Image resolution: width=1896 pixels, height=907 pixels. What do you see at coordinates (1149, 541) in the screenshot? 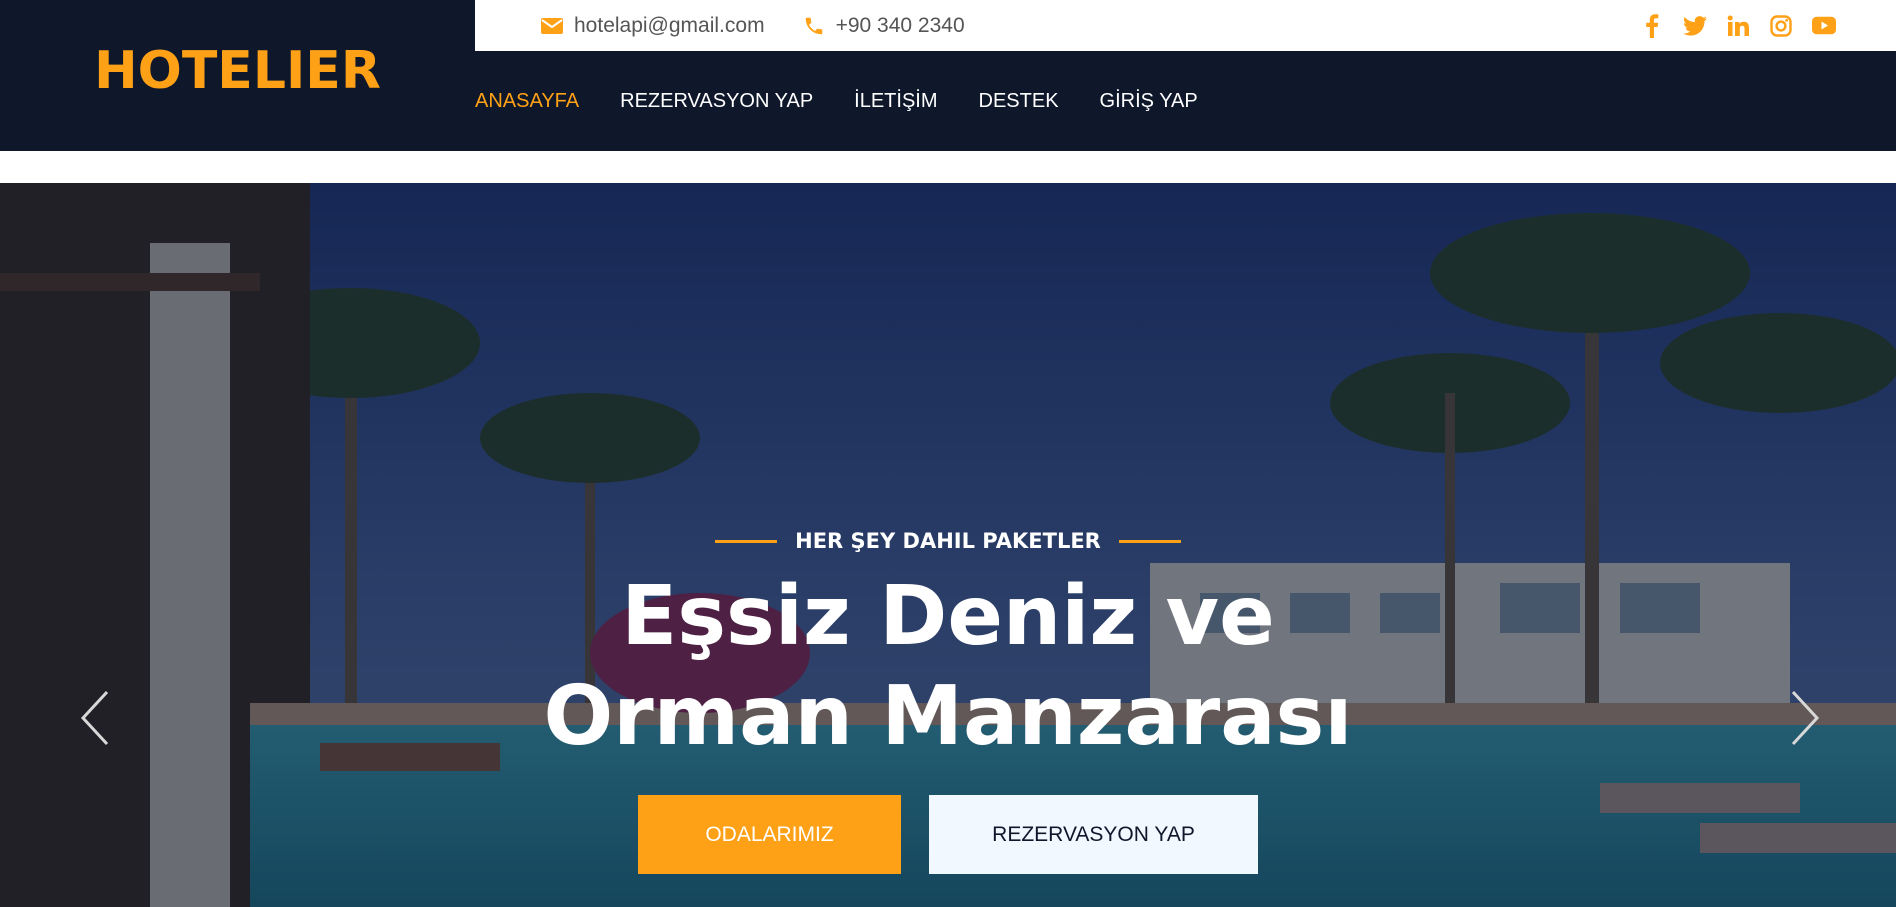
I see `subtitle-line-right` at bounding box center [1149, 541].